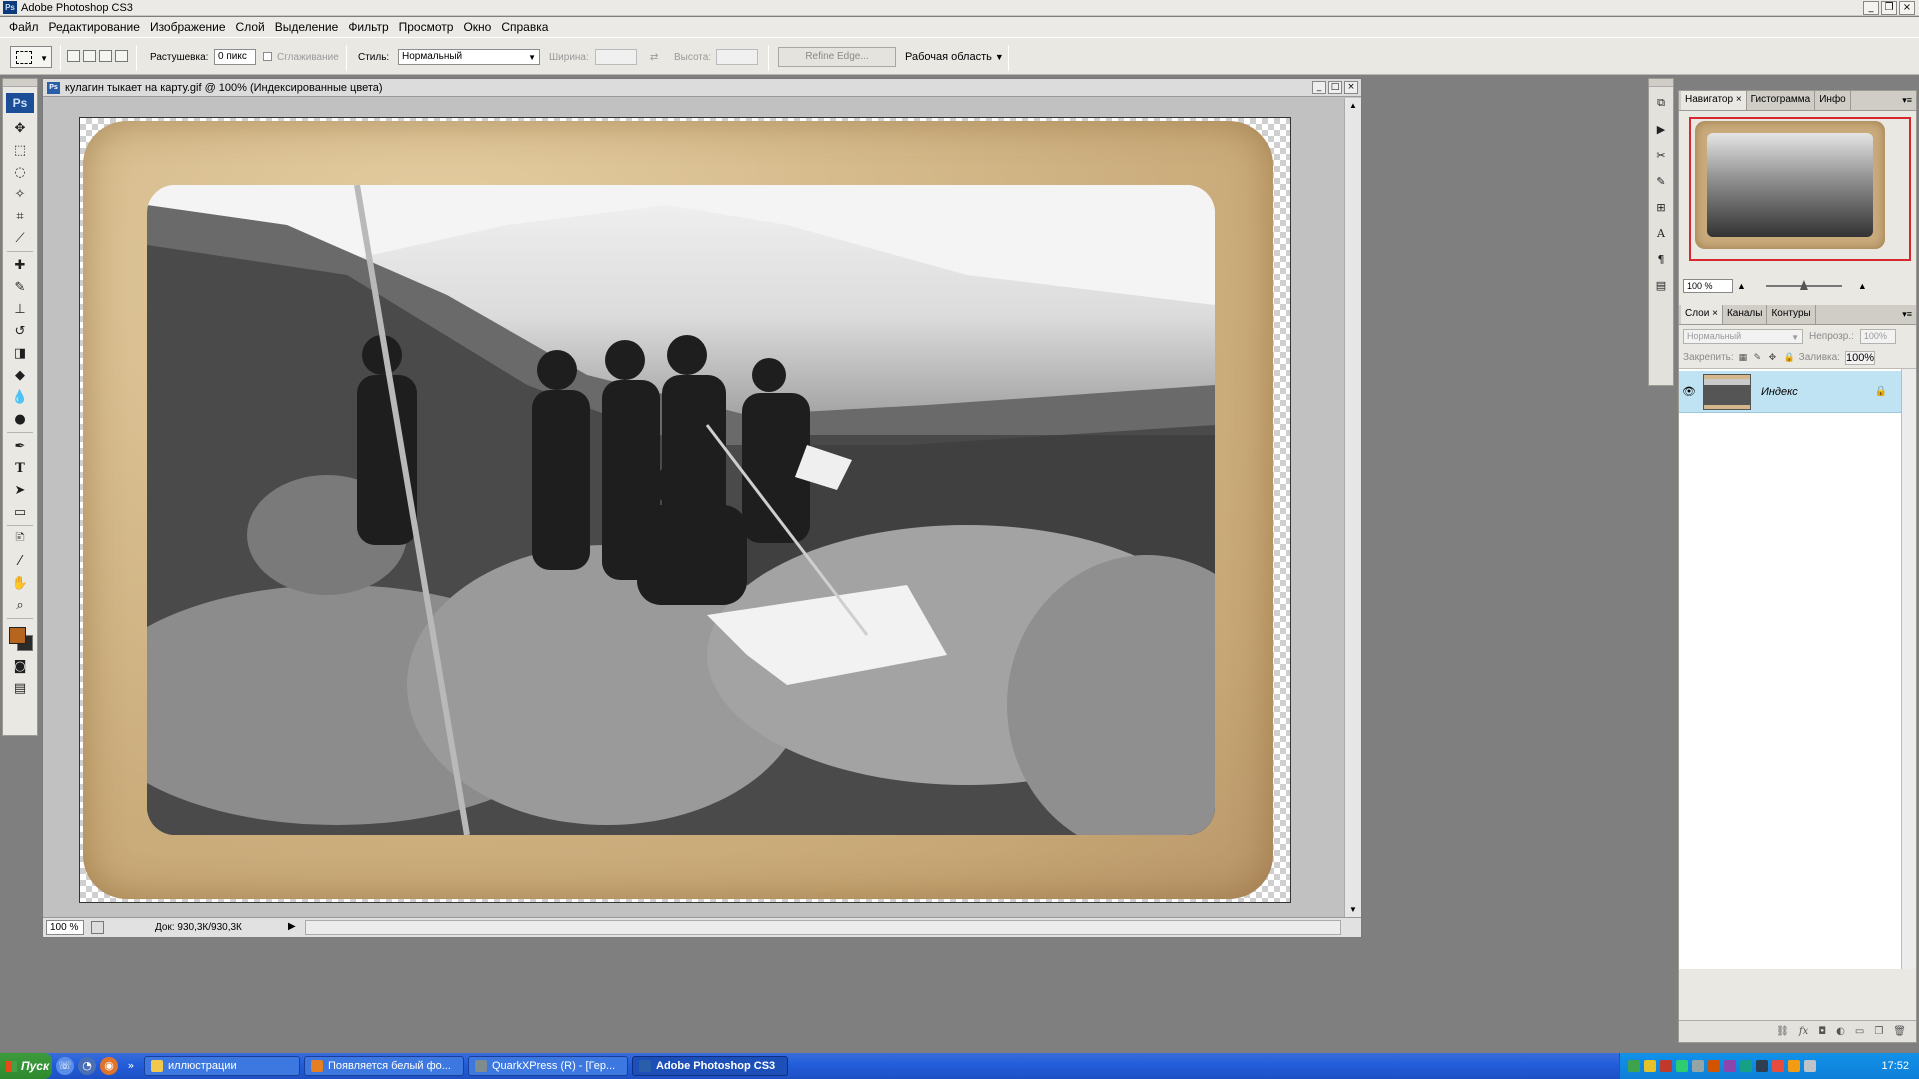  What do you see at coordinates (20, 172) in the screenshot?
I see `lasso-tool-icon: ◌` at bounding box center [20, 172].